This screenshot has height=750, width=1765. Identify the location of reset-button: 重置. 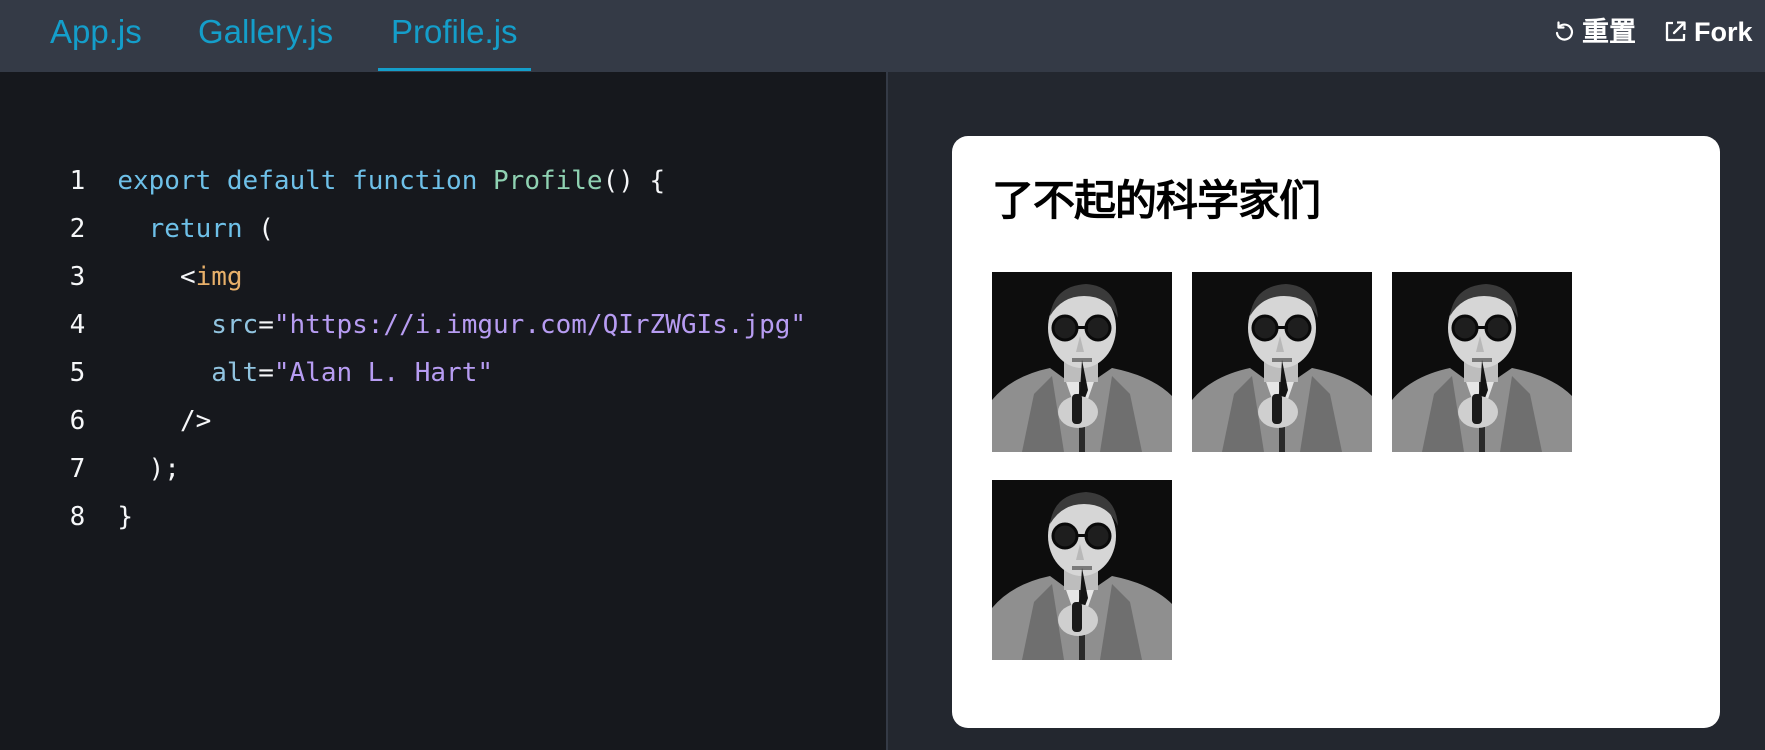
(1594, 32).